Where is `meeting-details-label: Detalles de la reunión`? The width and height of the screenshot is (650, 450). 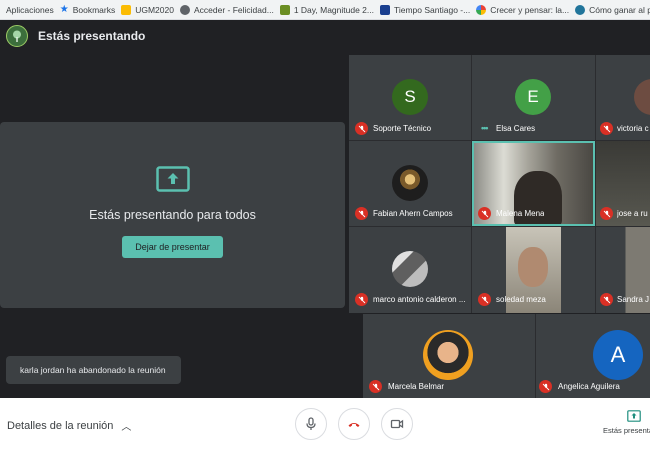 meeting-details-label: Detalles de la reunión is located at coordinates (60, 425).